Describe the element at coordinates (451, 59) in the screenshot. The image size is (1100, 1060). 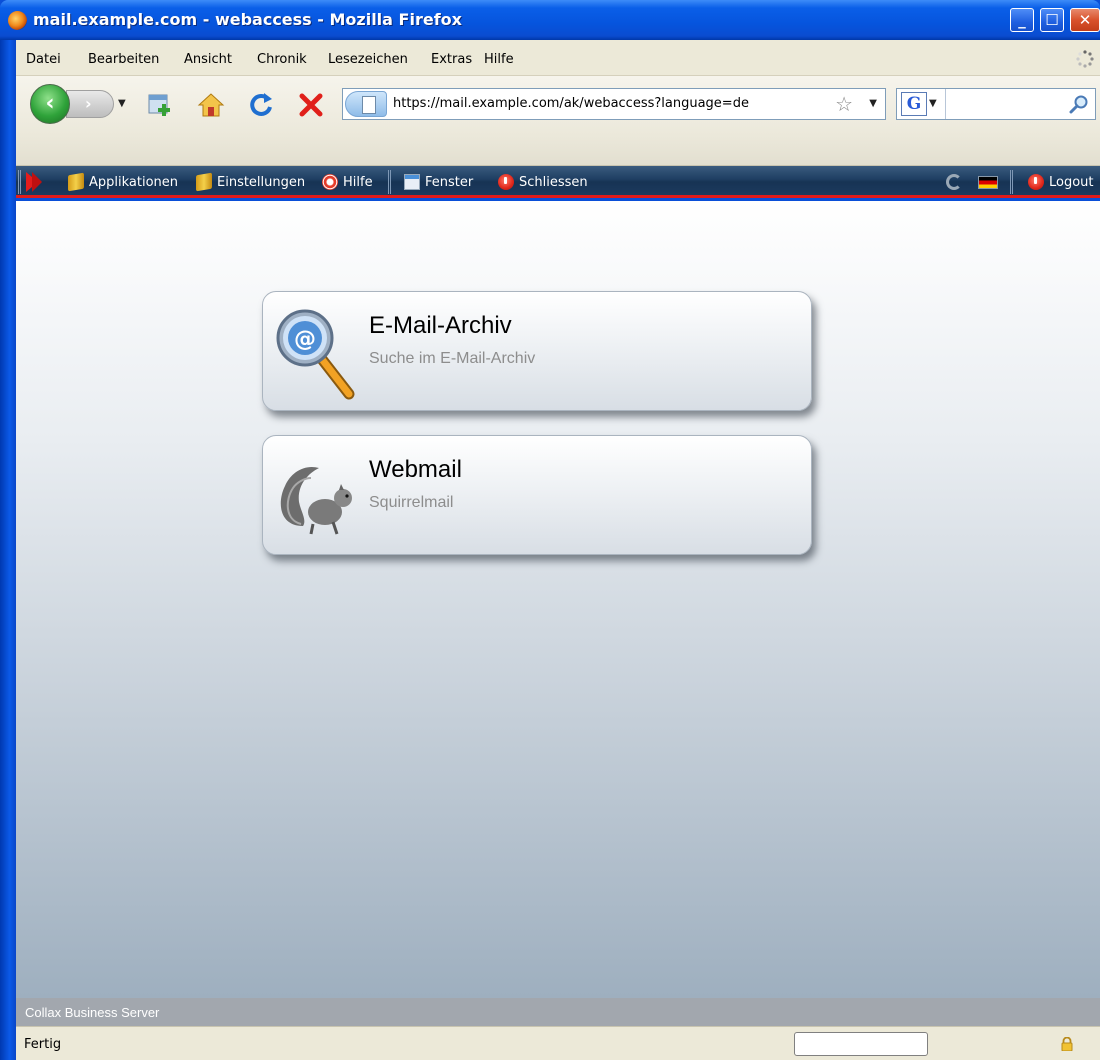
I see `menu-extras: Extras` at that location.